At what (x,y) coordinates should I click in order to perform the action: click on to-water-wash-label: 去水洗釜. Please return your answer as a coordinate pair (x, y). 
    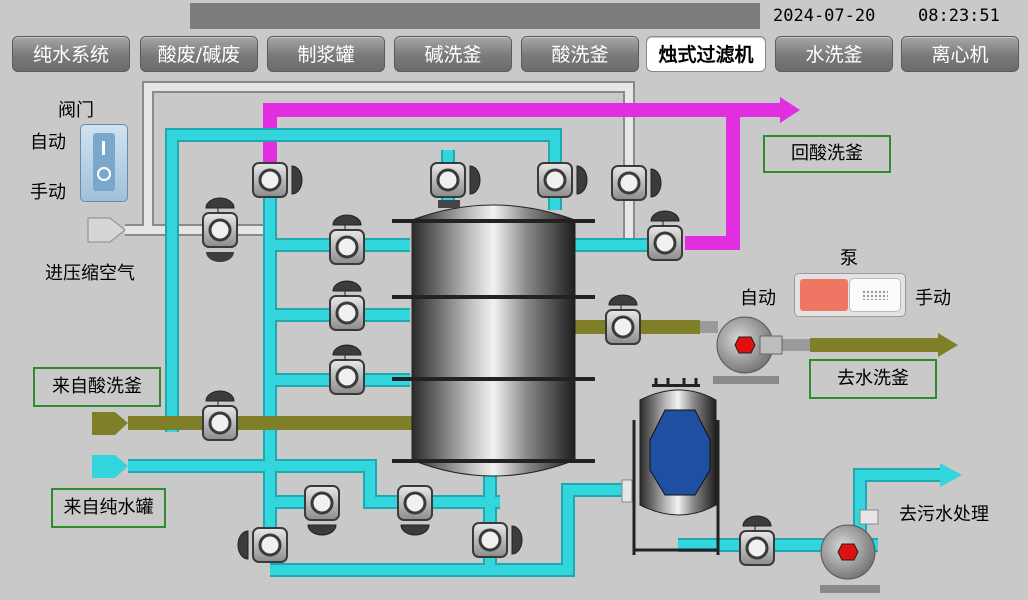
    Looking at the image, I should click on (873, 379).